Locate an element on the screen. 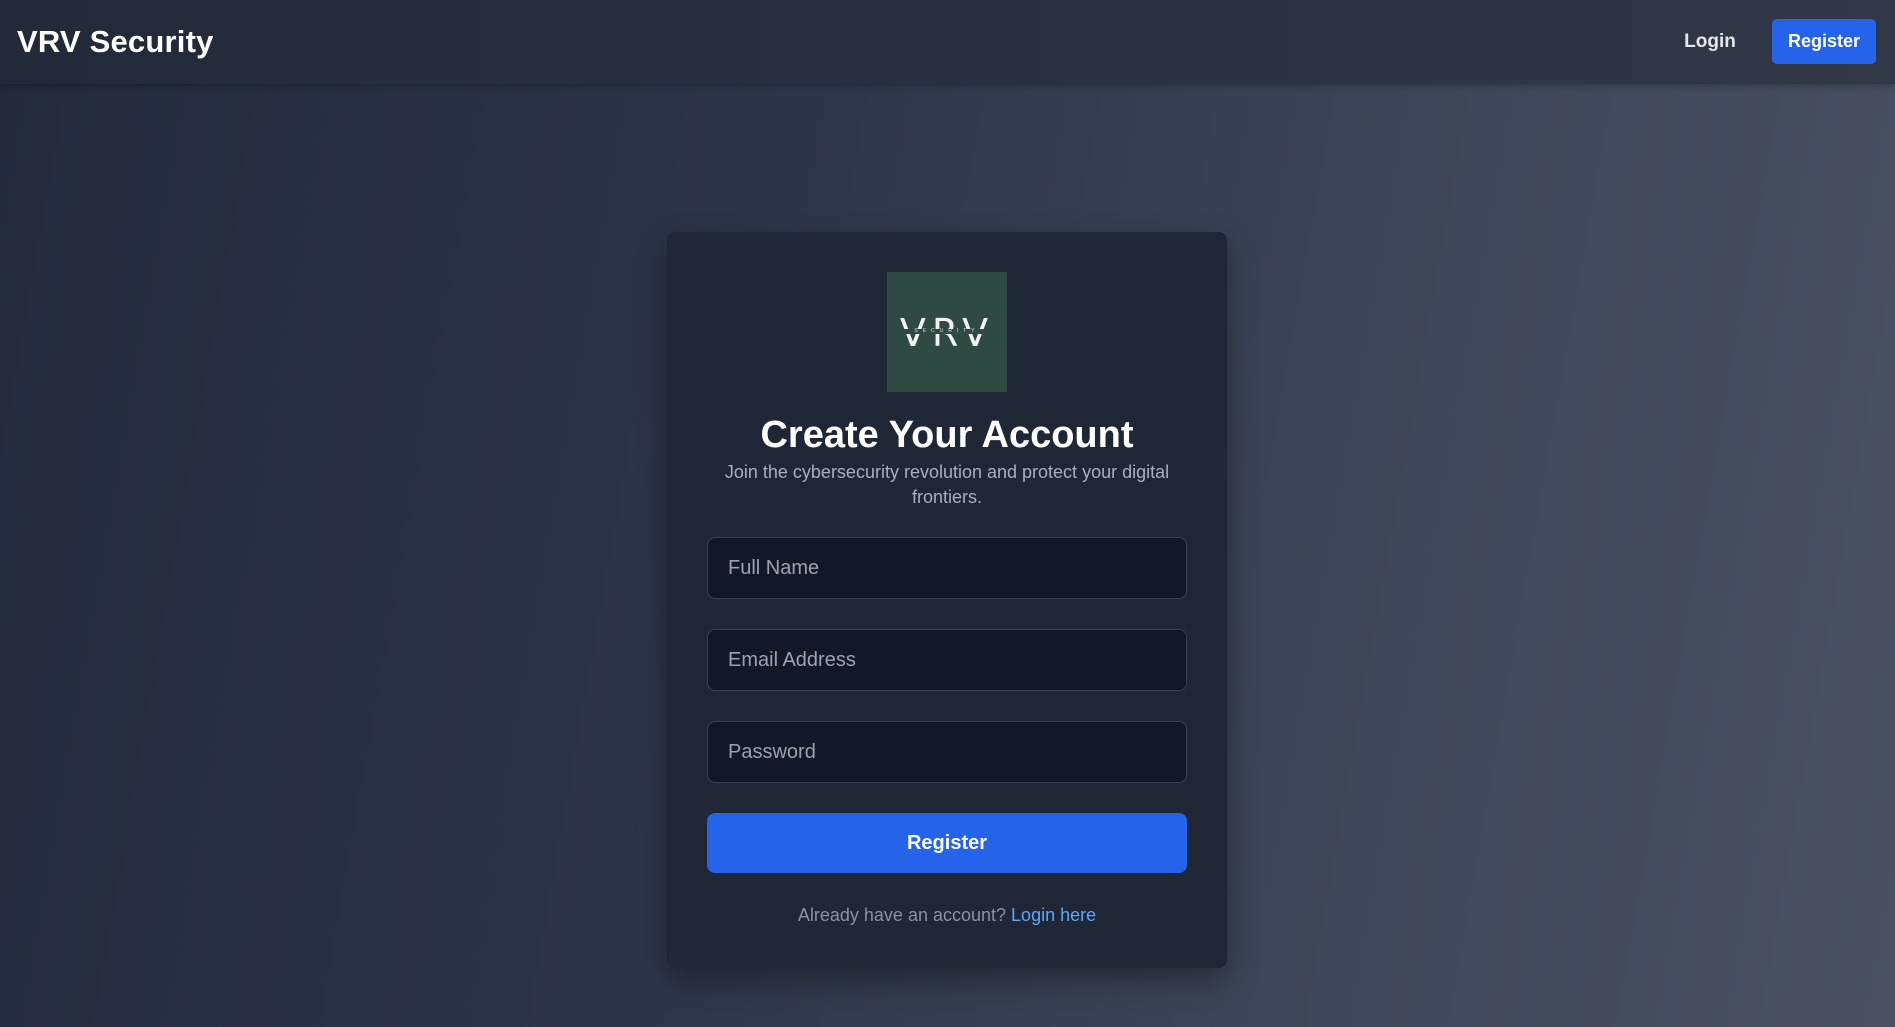  full-name-input is located at coordinates (947, 568).